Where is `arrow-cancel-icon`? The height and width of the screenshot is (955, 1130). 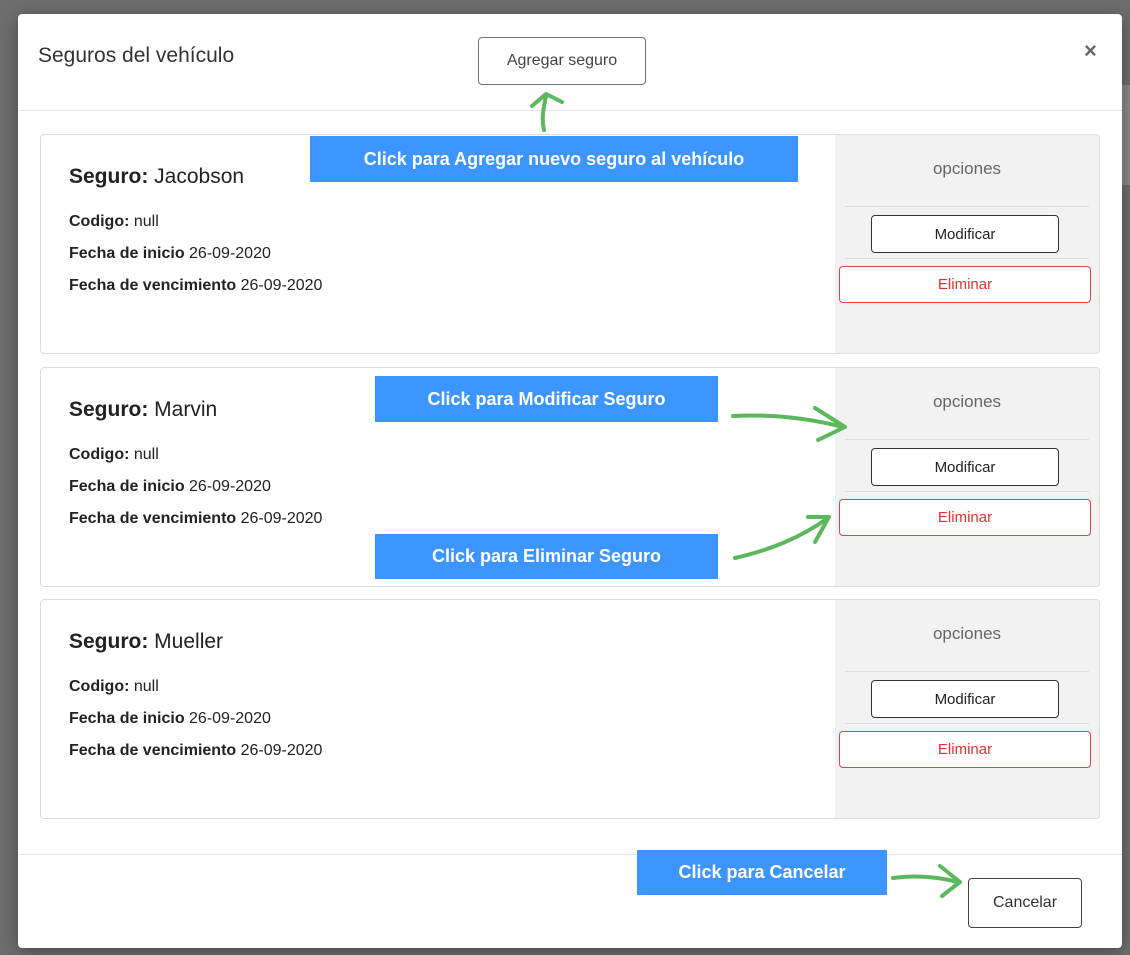 arrow-cancel-icon is located at coordinates (925, 879).